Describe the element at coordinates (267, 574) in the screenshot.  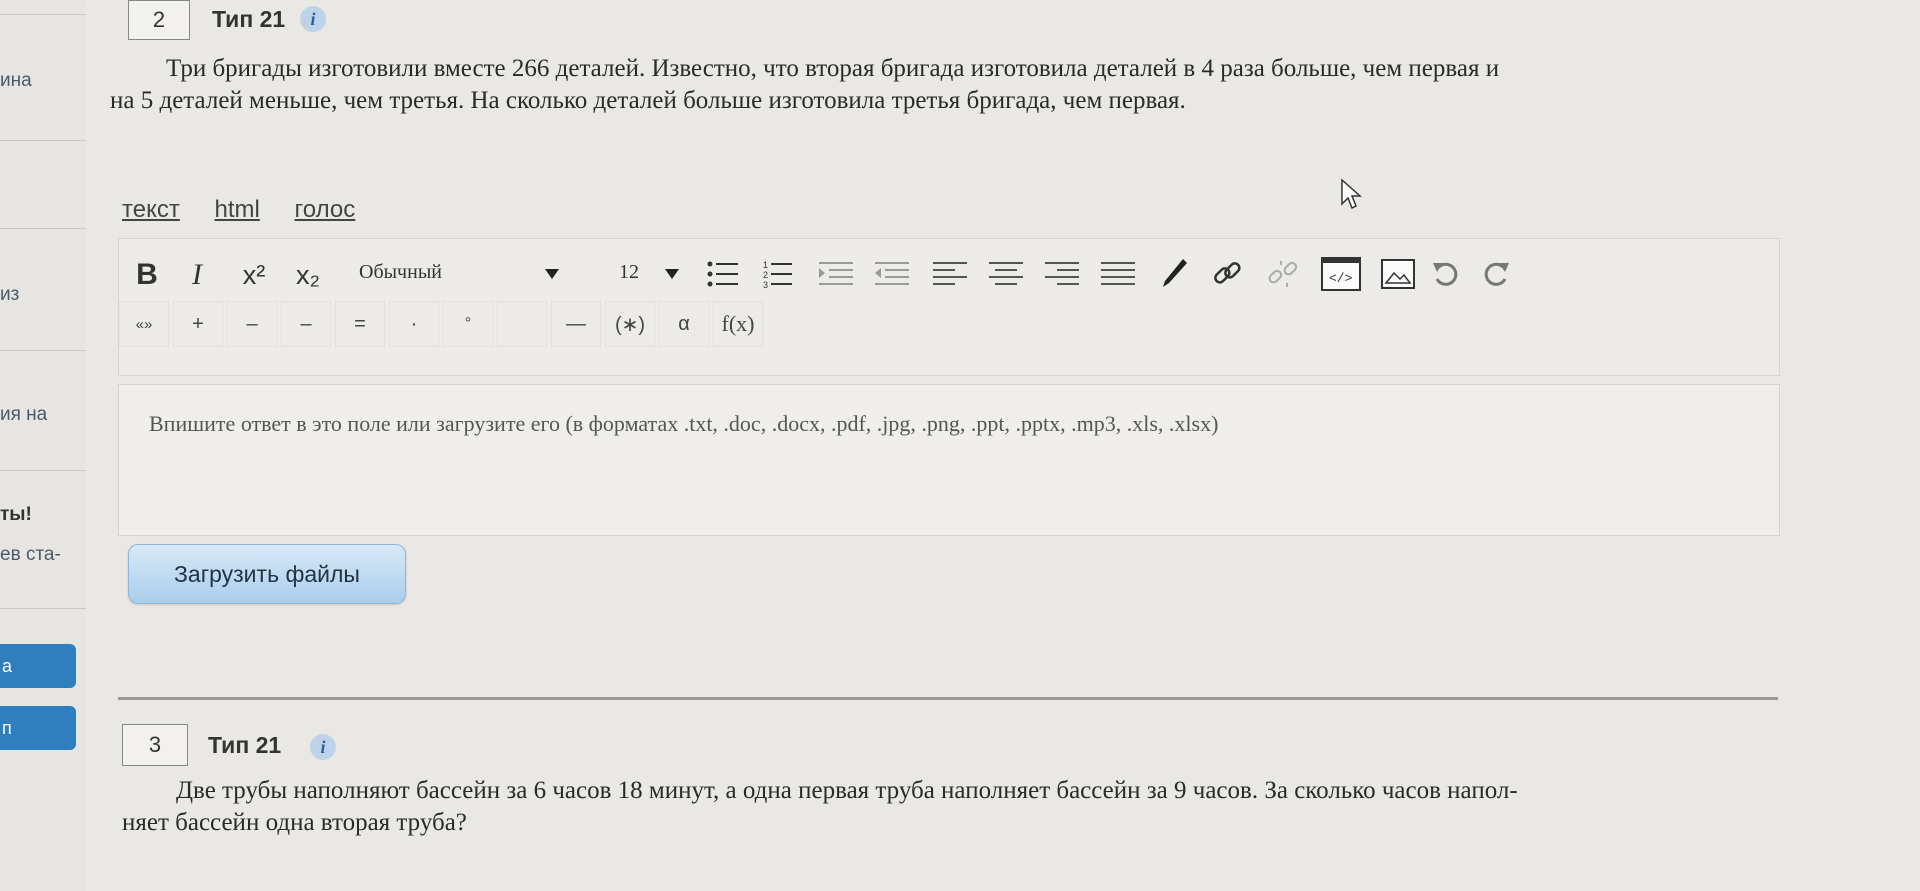
I see `upload-files-button: Загрузить файлы` at that location.